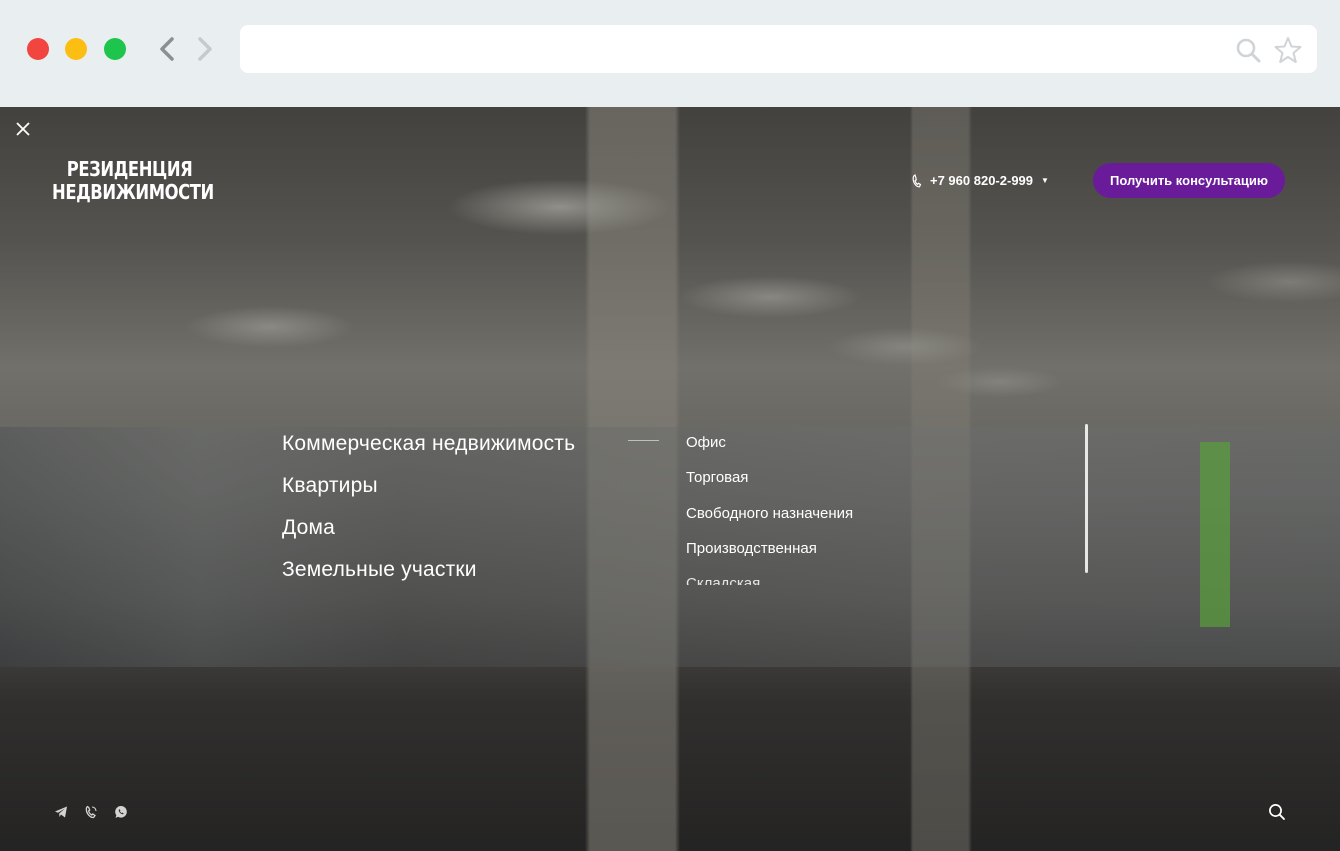 Image resolution: width=1340 pixels, height=851 pixels. Describe the element at coordinates (121, 812) in the screenshot. I see `whatsapp-icon` at that location.